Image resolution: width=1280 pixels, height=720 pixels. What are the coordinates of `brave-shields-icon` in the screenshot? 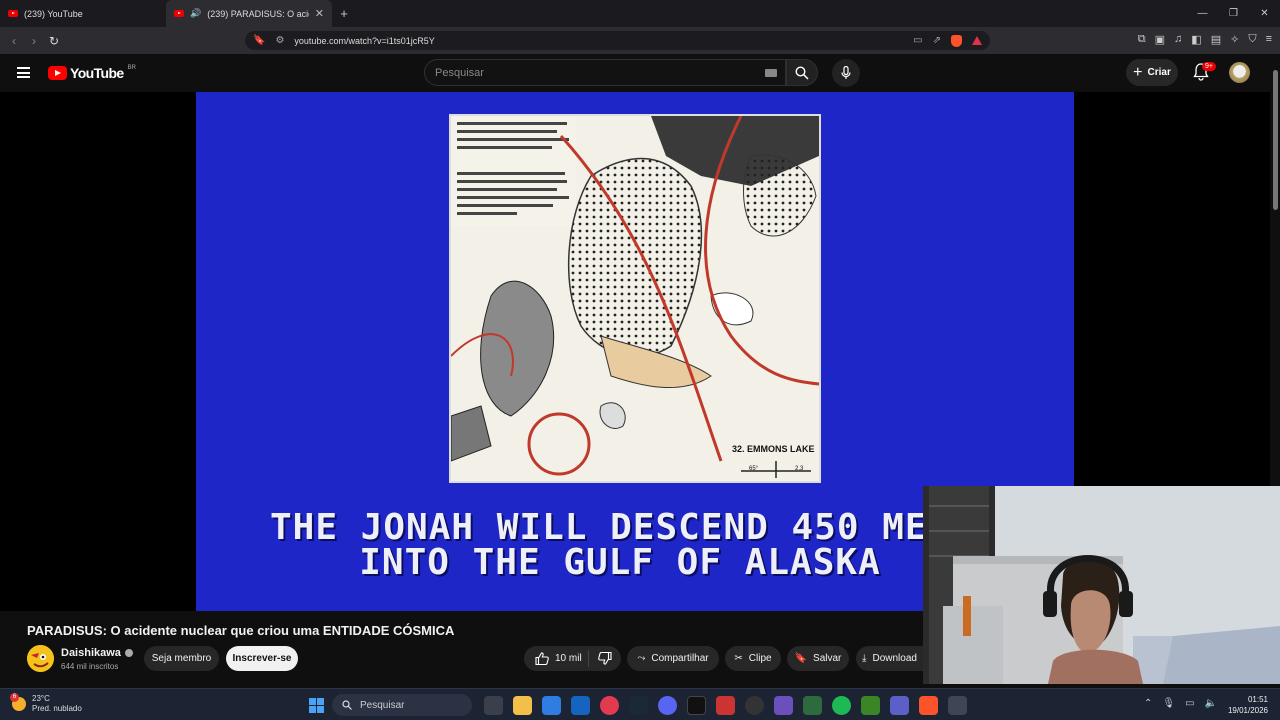 It's located at (956, 40).